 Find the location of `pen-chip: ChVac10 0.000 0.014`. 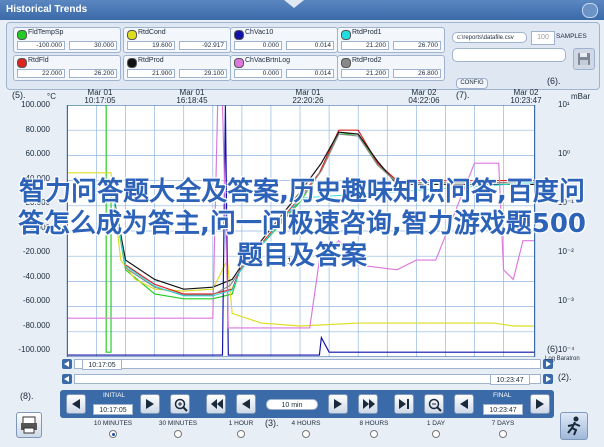

pen-chip: ChVac10 0.000 0.014 is located at coordinates (284, 40).